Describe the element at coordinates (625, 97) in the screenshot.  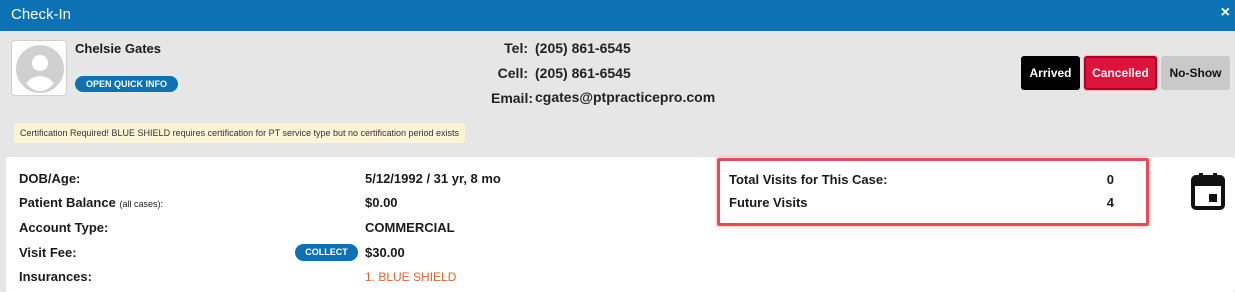
I see `email-value: cgates@ptpracticepro.com` at that location.